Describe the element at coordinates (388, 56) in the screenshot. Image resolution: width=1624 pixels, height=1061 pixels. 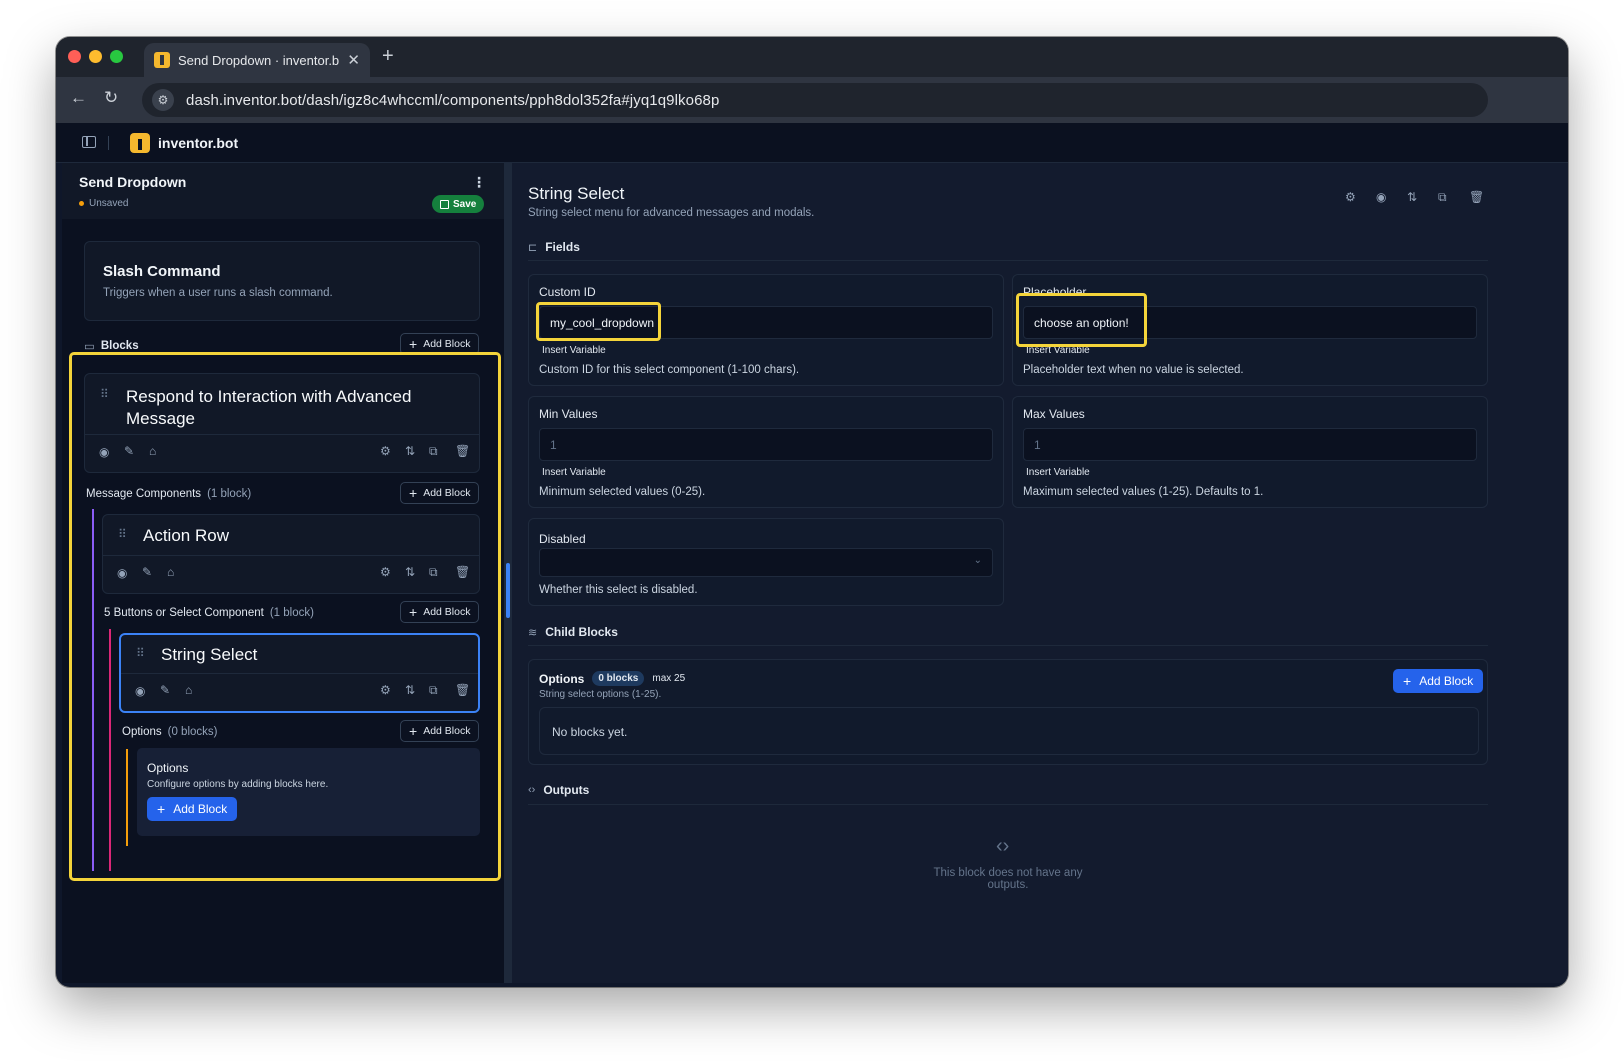
I see `new-tab-button: +` at that location.